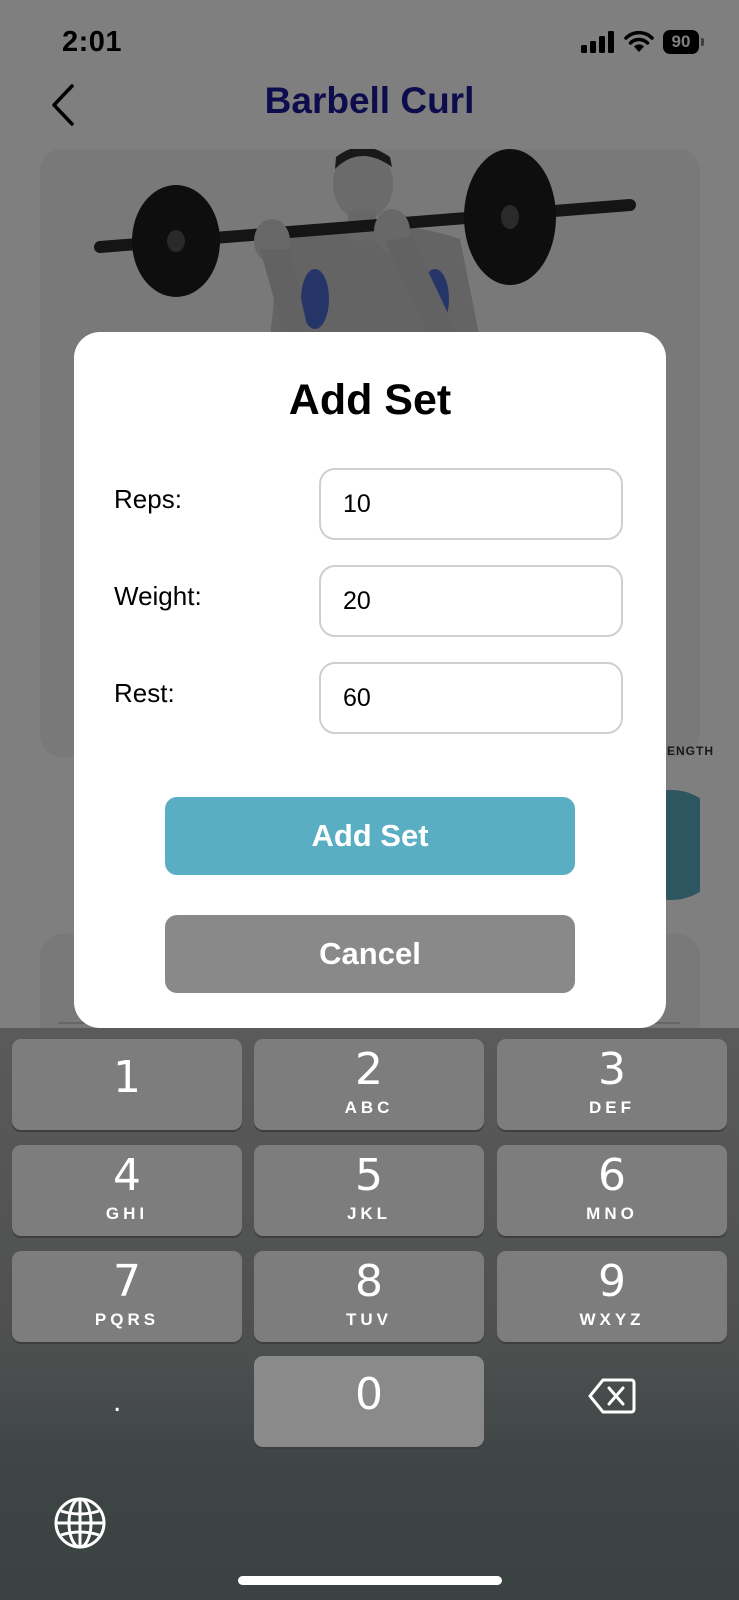  Describe the element at coordinates (127, 1190) in the screenshot. I see `key-4: 4 GHI` at that location.